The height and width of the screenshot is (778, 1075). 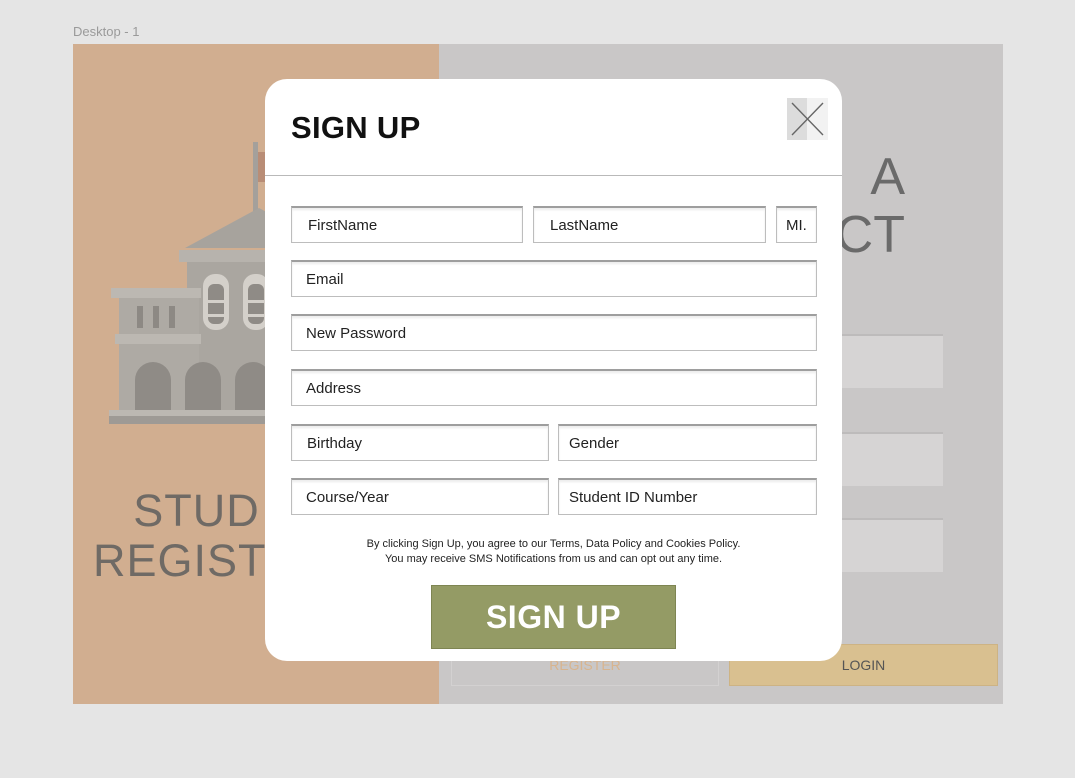 I want to click on course-year-field: Course/Year, so click(x=420, y=496).